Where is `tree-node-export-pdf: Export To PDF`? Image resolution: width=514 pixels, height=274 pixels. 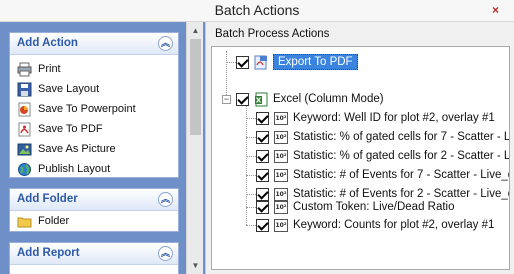 tree-node-export-pdf: Export To PDF is located at coordinates (297, 62).